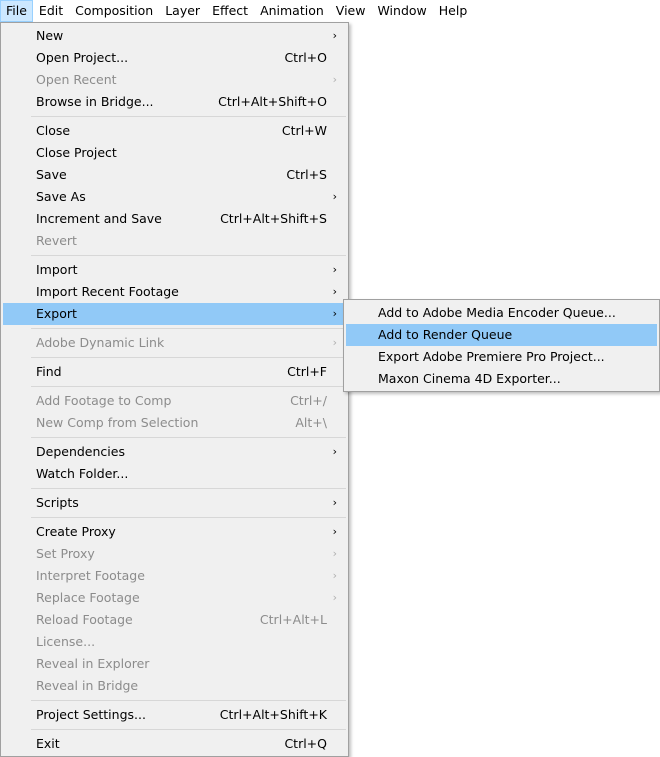  I want to click on menu-item-find: Find Ctrl+F, so click(174, 372).